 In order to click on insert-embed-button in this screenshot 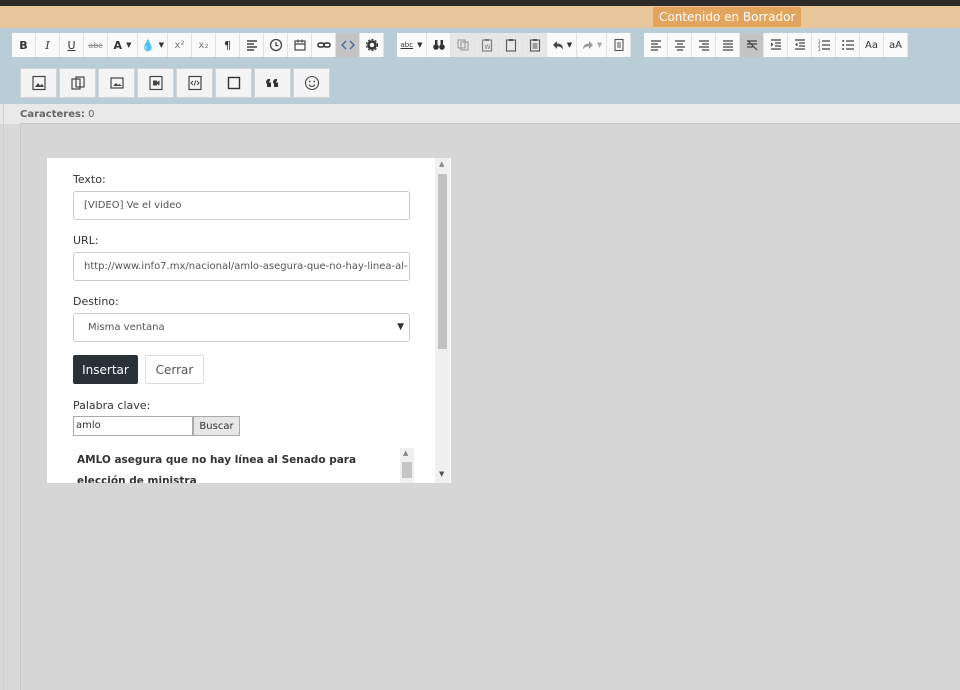, I will do `click(194, 83)`.